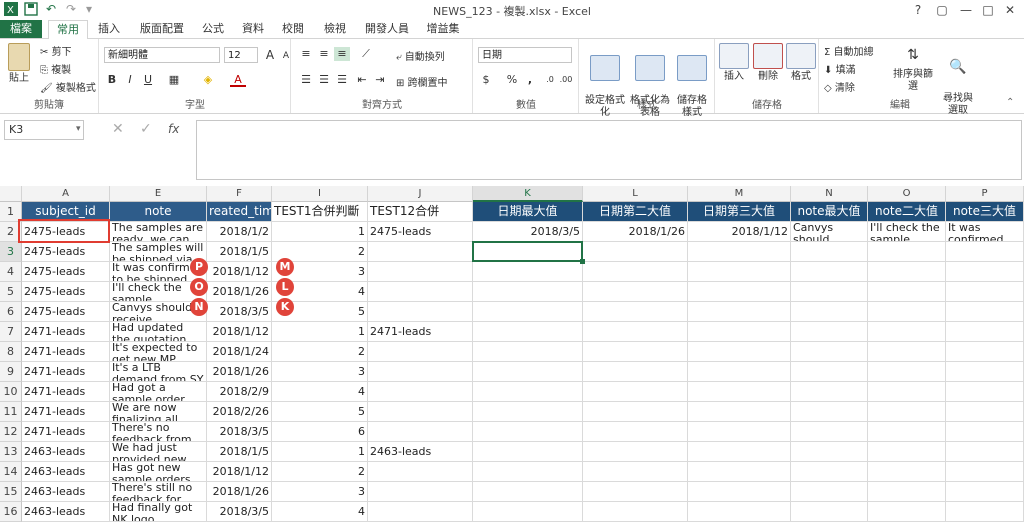 The width and height of the screenshot is (1024, 528). Describe the element at coordinates (173, 129) in the screenshot. I see `insert-function-button: fx` at that location.